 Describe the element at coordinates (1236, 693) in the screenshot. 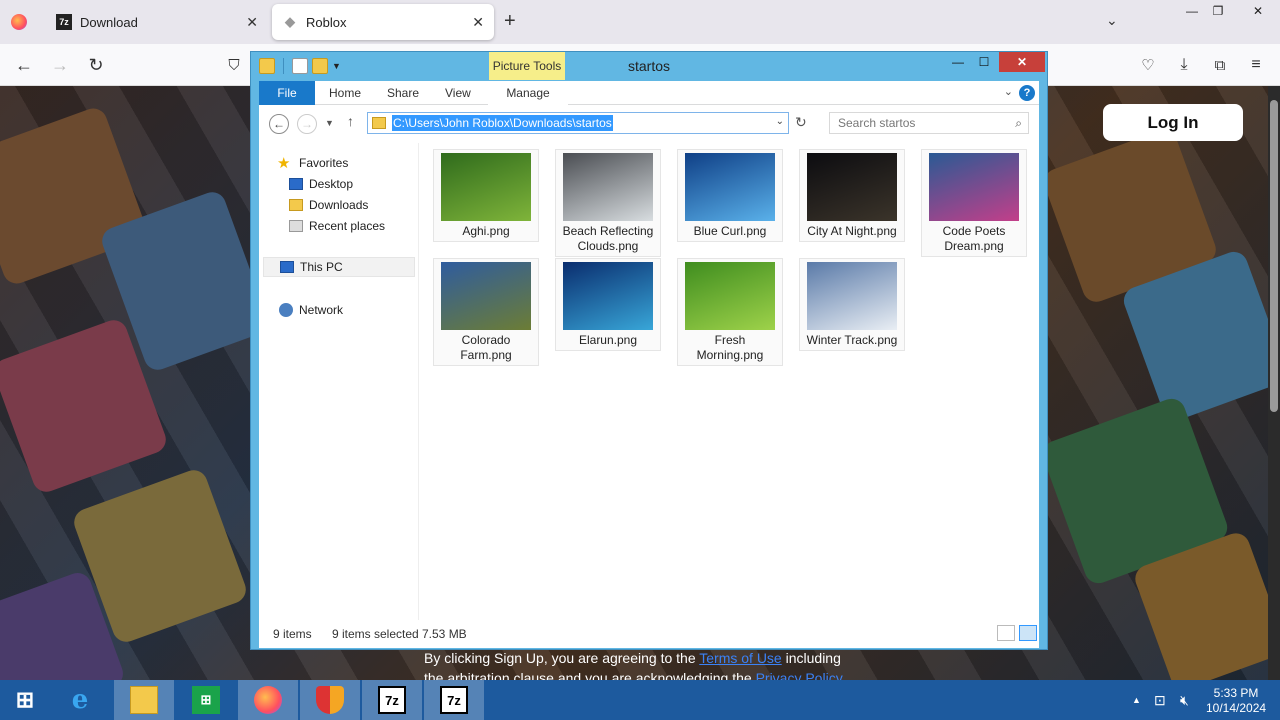

I see `clock-time: 5:33 PM` at that location.